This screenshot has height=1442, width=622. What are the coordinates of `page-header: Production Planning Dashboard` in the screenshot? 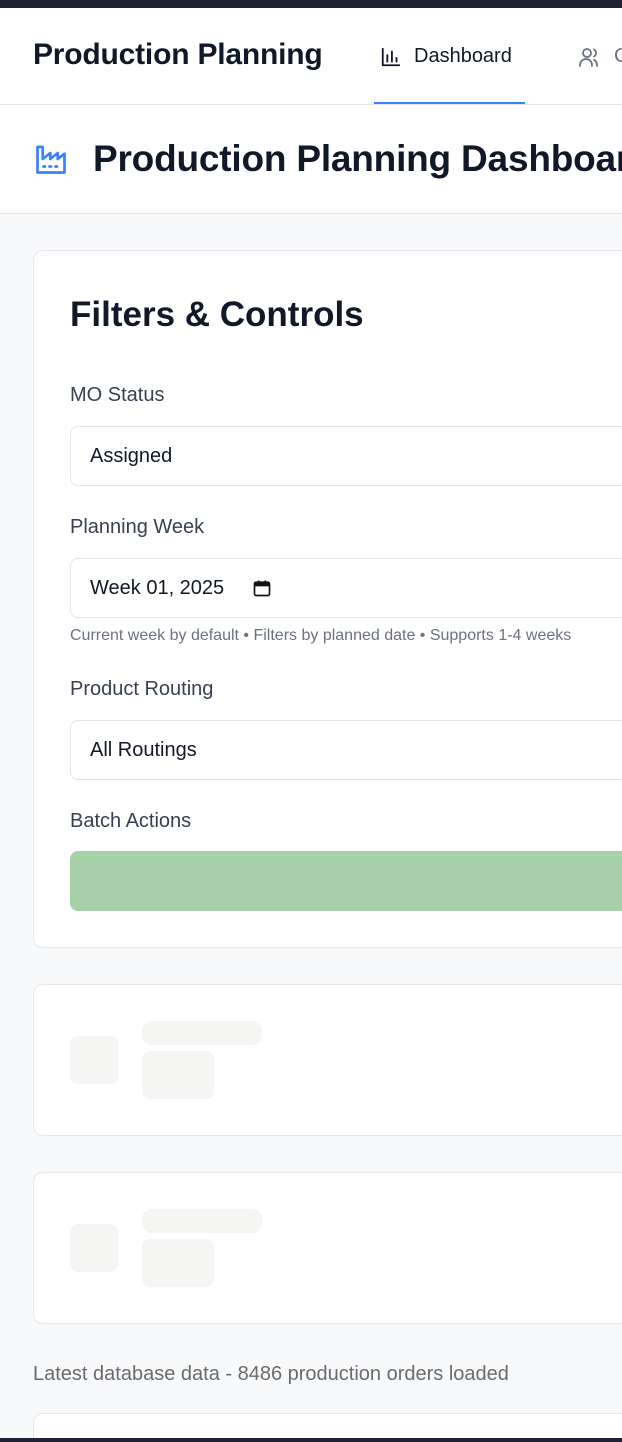 It's located at (311, 159).